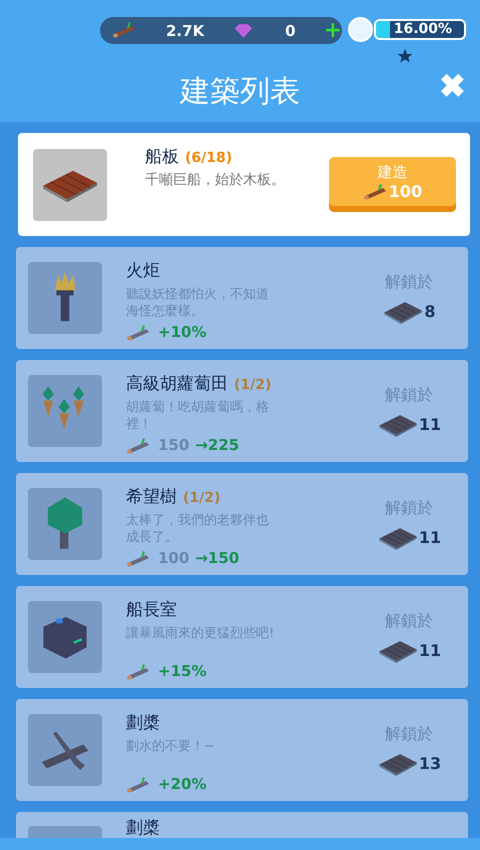 The height and width of the screenshot is (850, 480). Describe the element at coordinates (217, 558) in the screenshot. I see `upgraded-value: →150` at that location.